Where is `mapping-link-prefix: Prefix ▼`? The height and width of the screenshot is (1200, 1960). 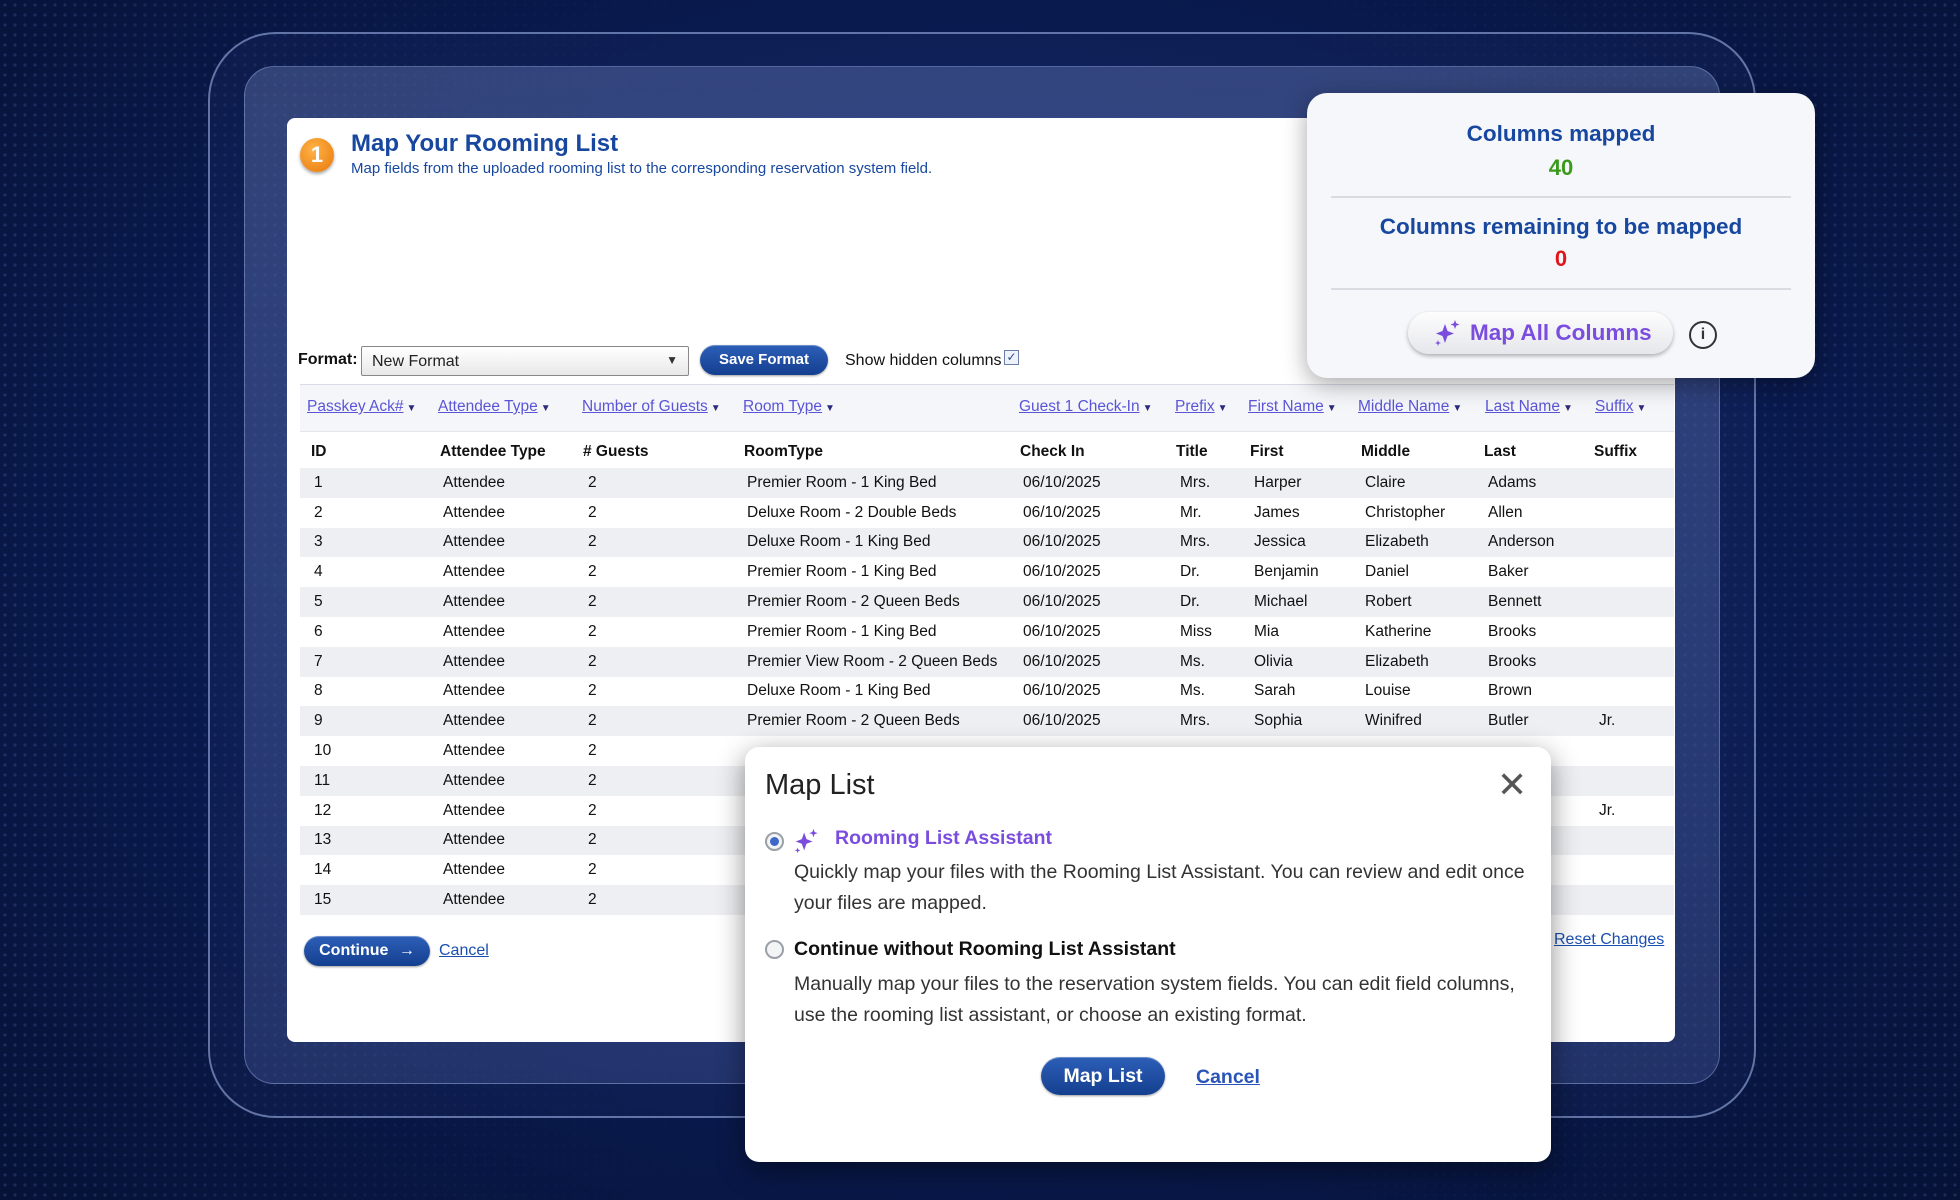 mapping-link-prefix: Prefix ▼ is located at coordinates (1201, 407).